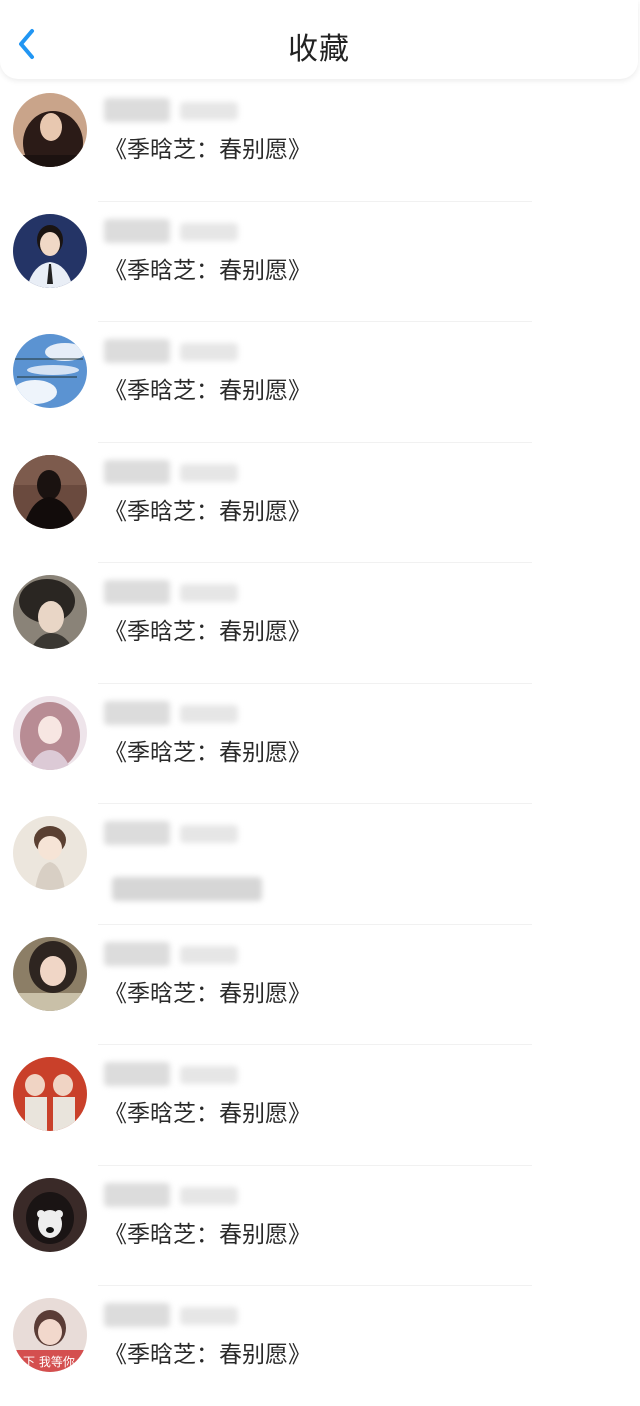 The width and height of the screenshot is (640, 1406). What do you see at coordinates (320, 863) in the screenshot?
I see `list-item` at bounding box center [320, 863].